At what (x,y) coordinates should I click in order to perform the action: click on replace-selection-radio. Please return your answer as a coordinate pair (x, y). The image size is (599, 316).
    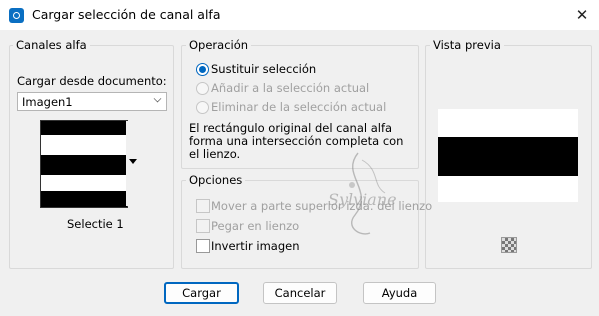
    Looking at the image, I should click on (202, 69).